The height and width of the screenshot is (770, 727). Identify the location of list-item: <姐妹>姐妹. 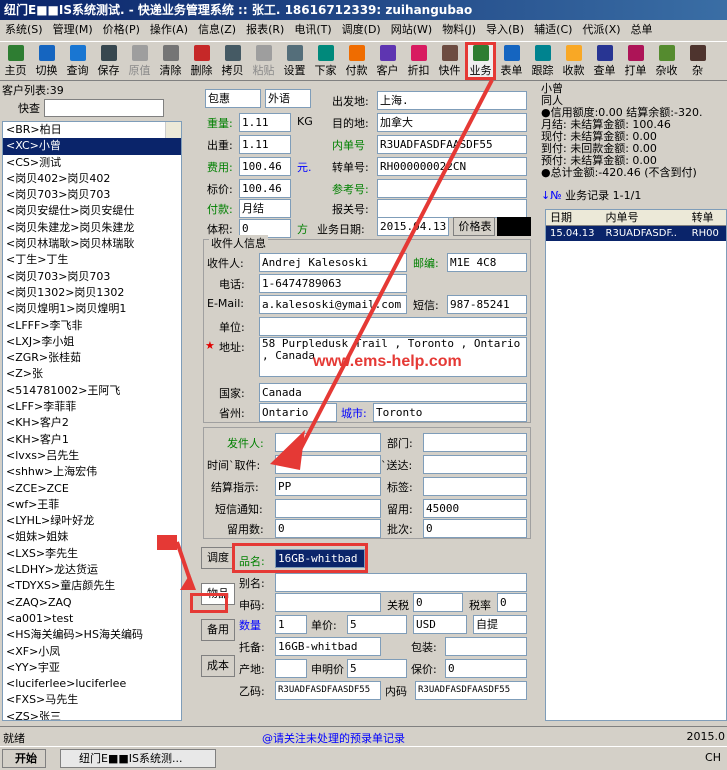
(92, 537).